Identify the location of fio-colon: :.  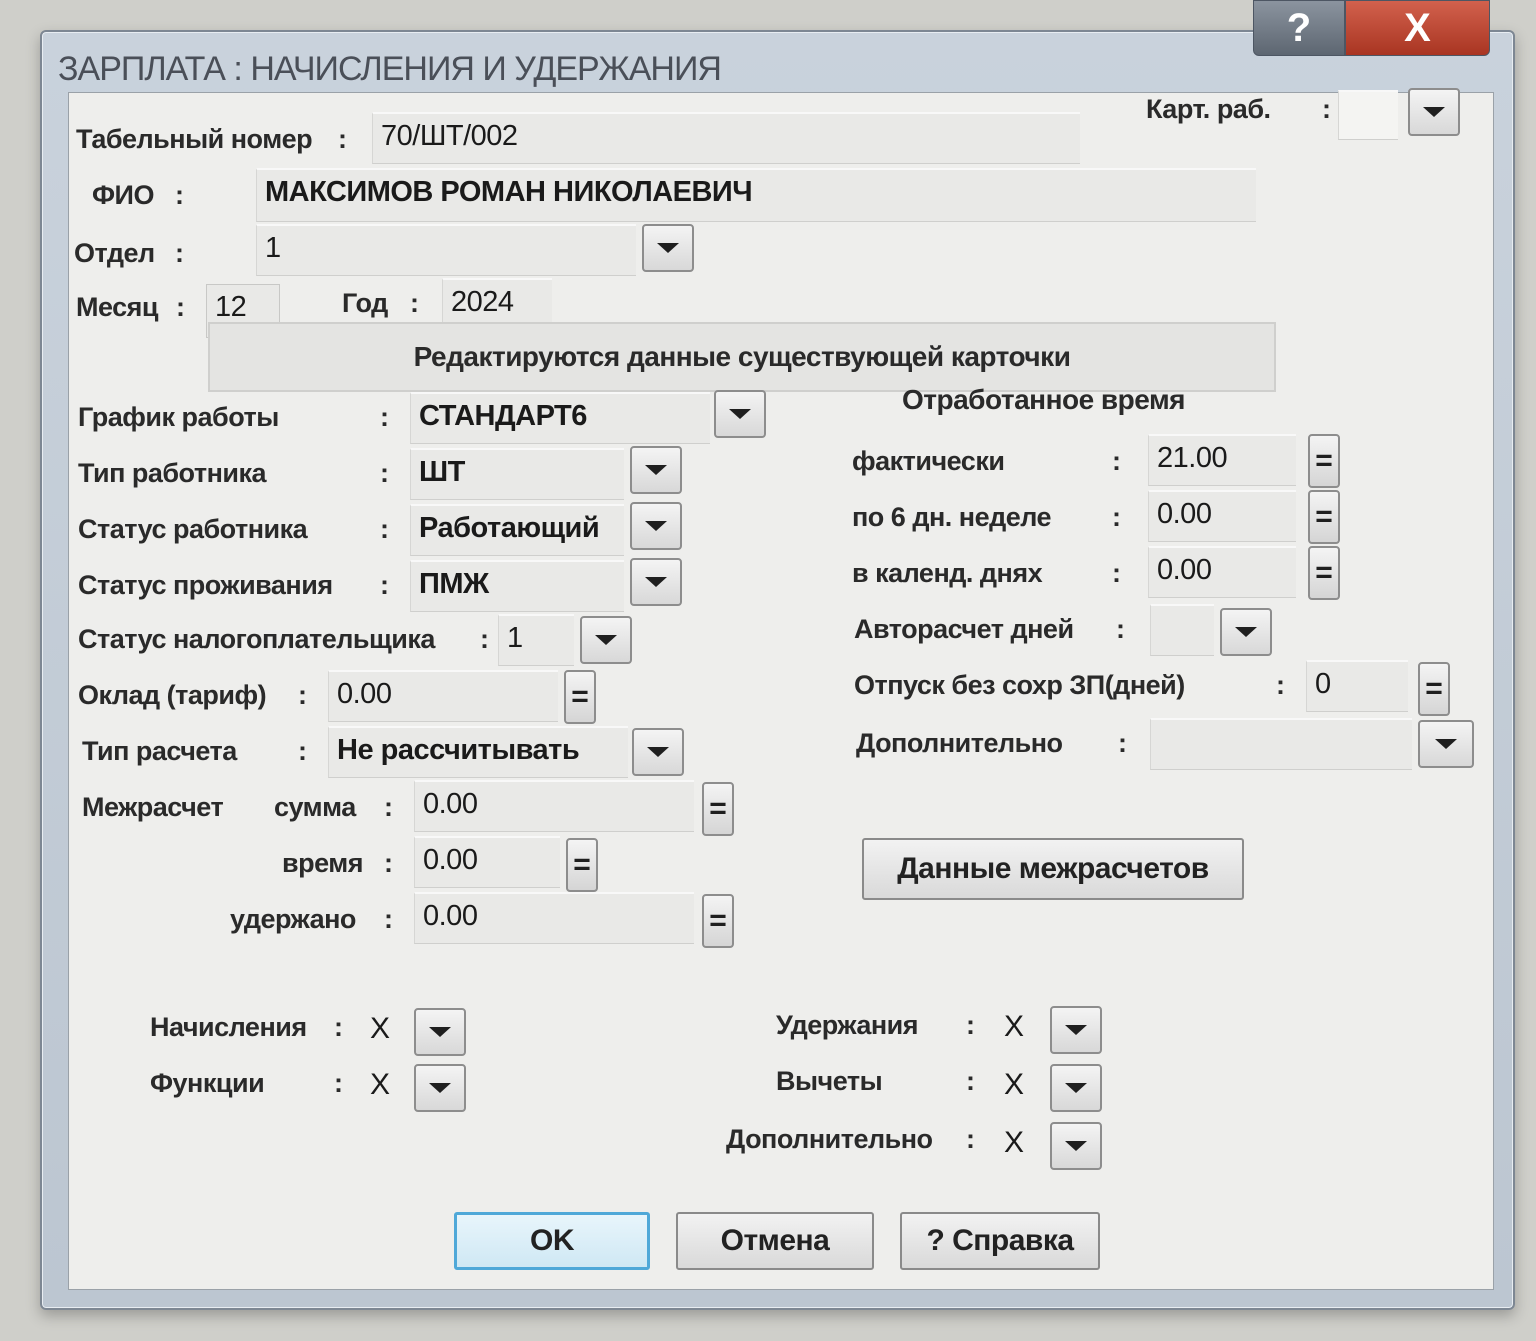
(179, 195).